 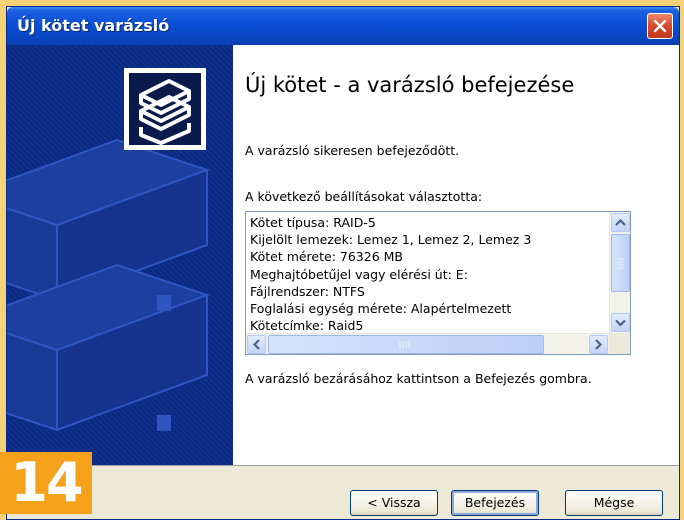 What do you see at coordinates (343, 492) in the screenshot?
I see `button-bar: < Vissza Befejezés Mégse` at bounding box center [343, 492].